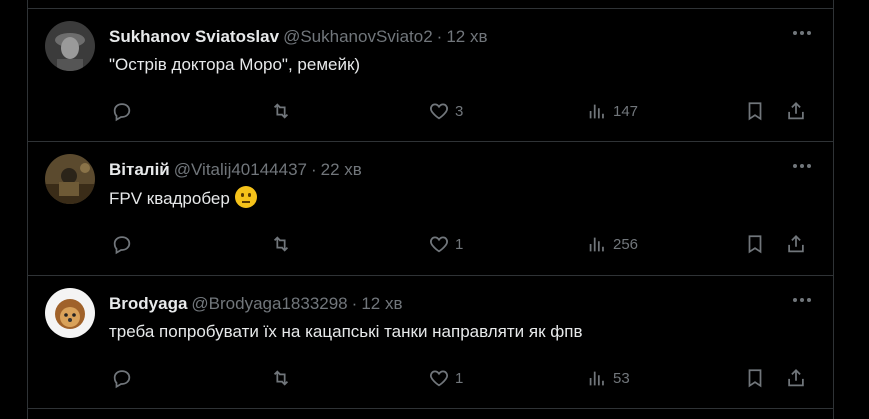 The height and width of the screenshot is (419, 869). What do you see at coordinates (358, 36) in the screenshot?
I see `author-handle: @SukhanovSviato2` at bounding box center [358, 36].